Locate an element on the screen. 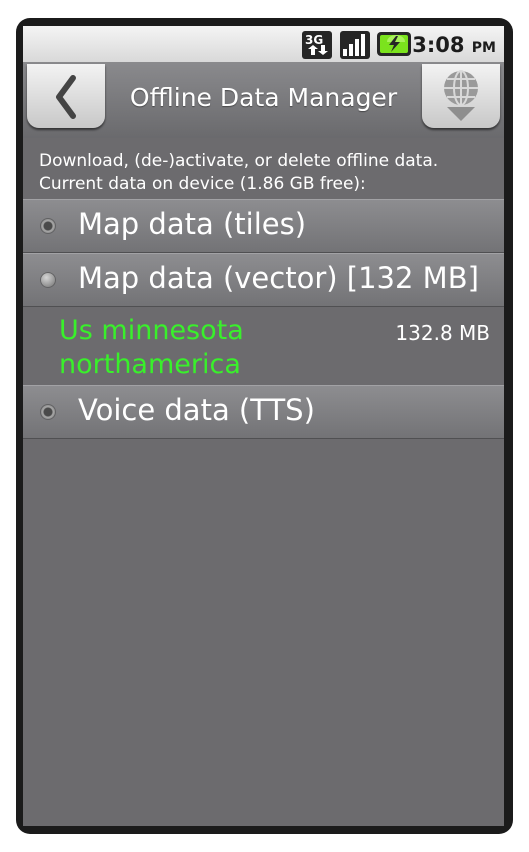 This screenshot has width=529, height=852. section-label: Voice data (TTS) is located at coordinates (196, 410).